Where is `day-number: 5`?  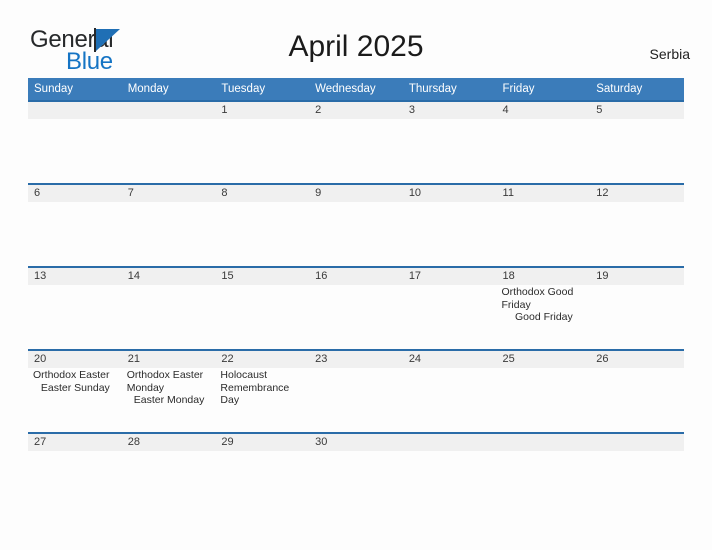
day-number: 5 is located at coordinates (637, 110).